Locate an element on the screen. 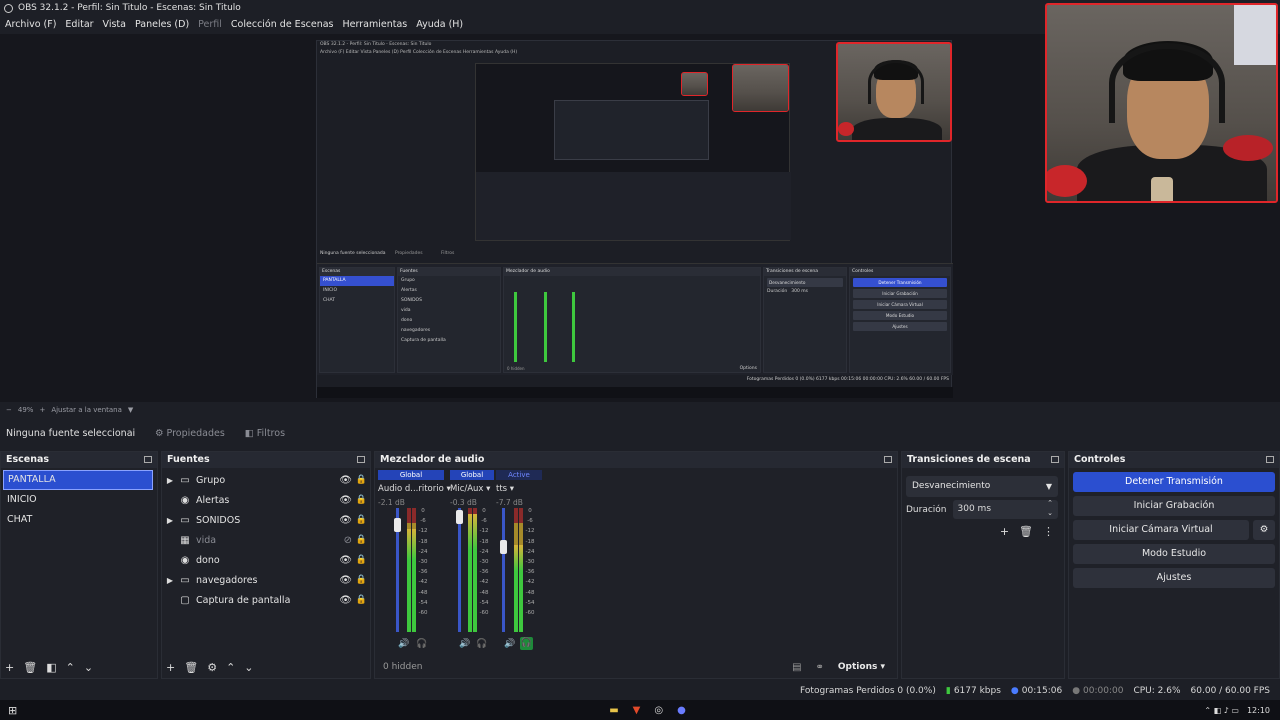 This screenshot has width=1280, height=720. more-icon: ⋮ is located at coordinates (1048, 531).